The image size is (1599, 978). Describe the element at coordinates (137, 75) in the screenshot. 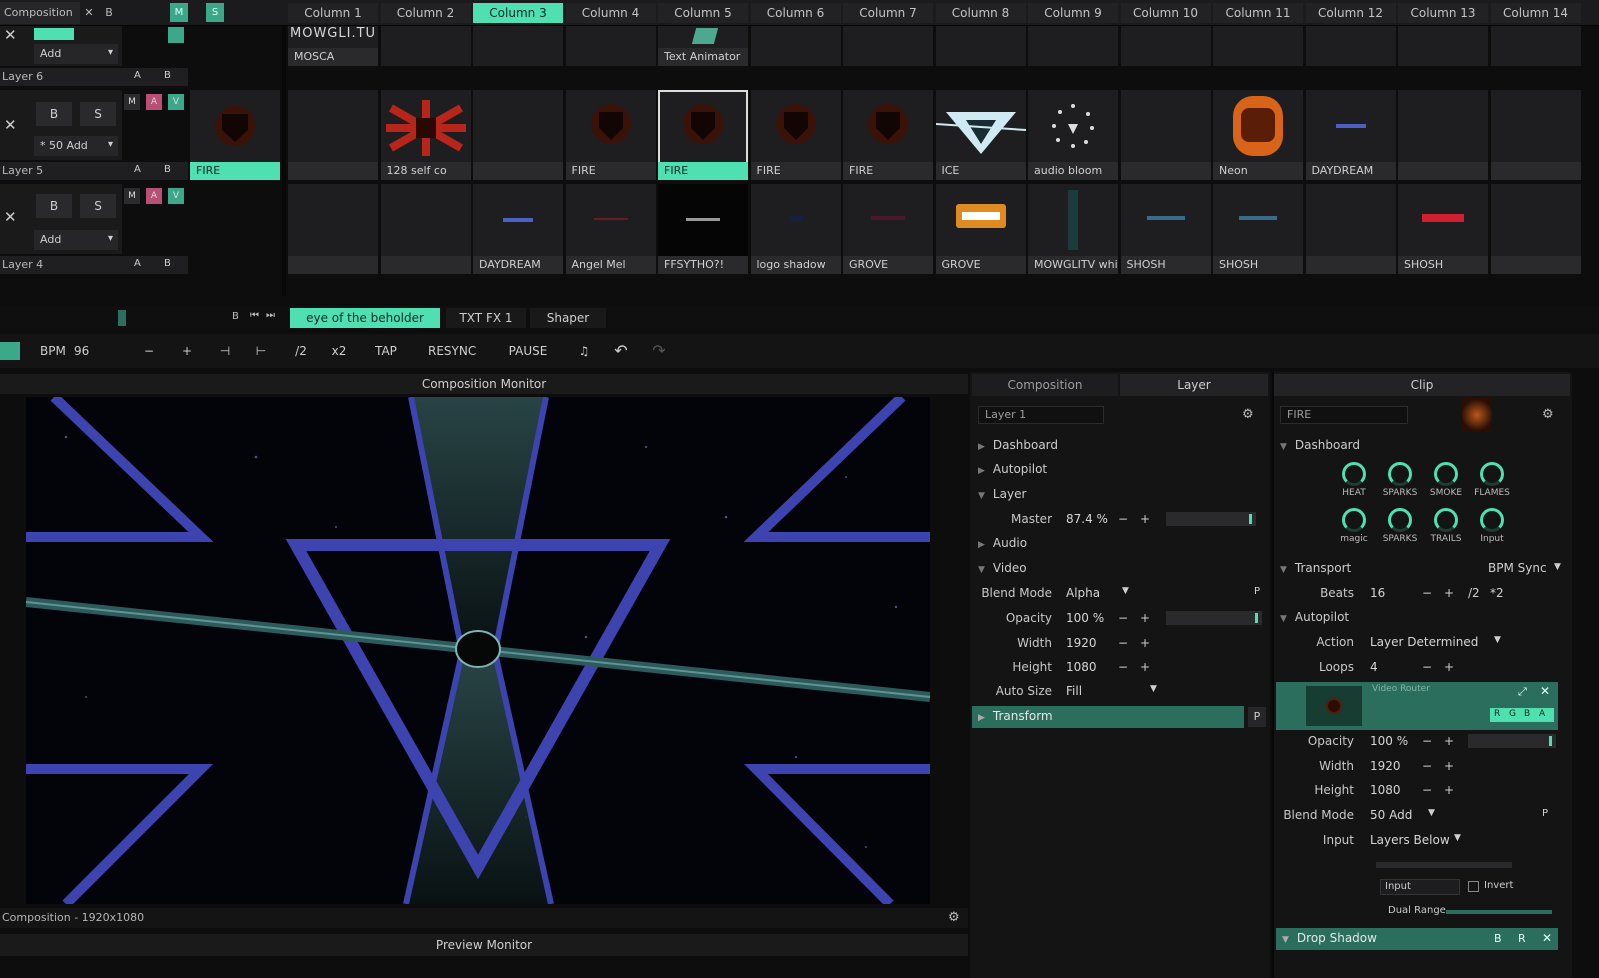

I see `layer-6-a-button: A` at that location.